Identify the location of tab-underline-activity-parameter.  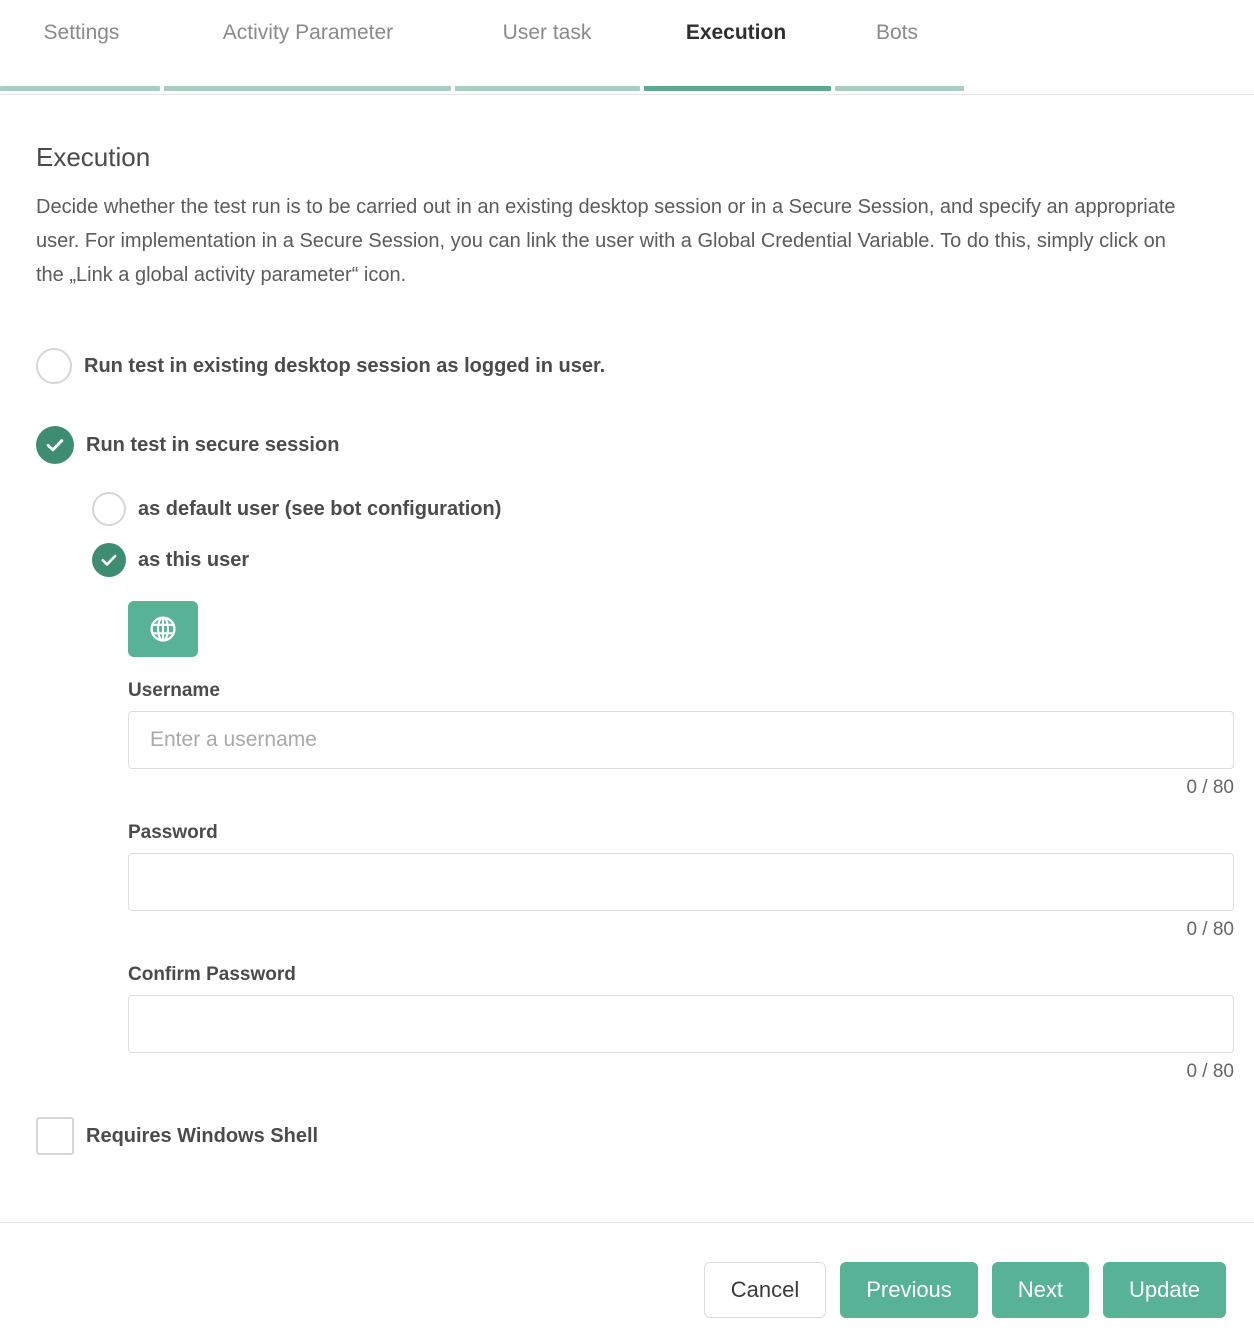
(307, 88).